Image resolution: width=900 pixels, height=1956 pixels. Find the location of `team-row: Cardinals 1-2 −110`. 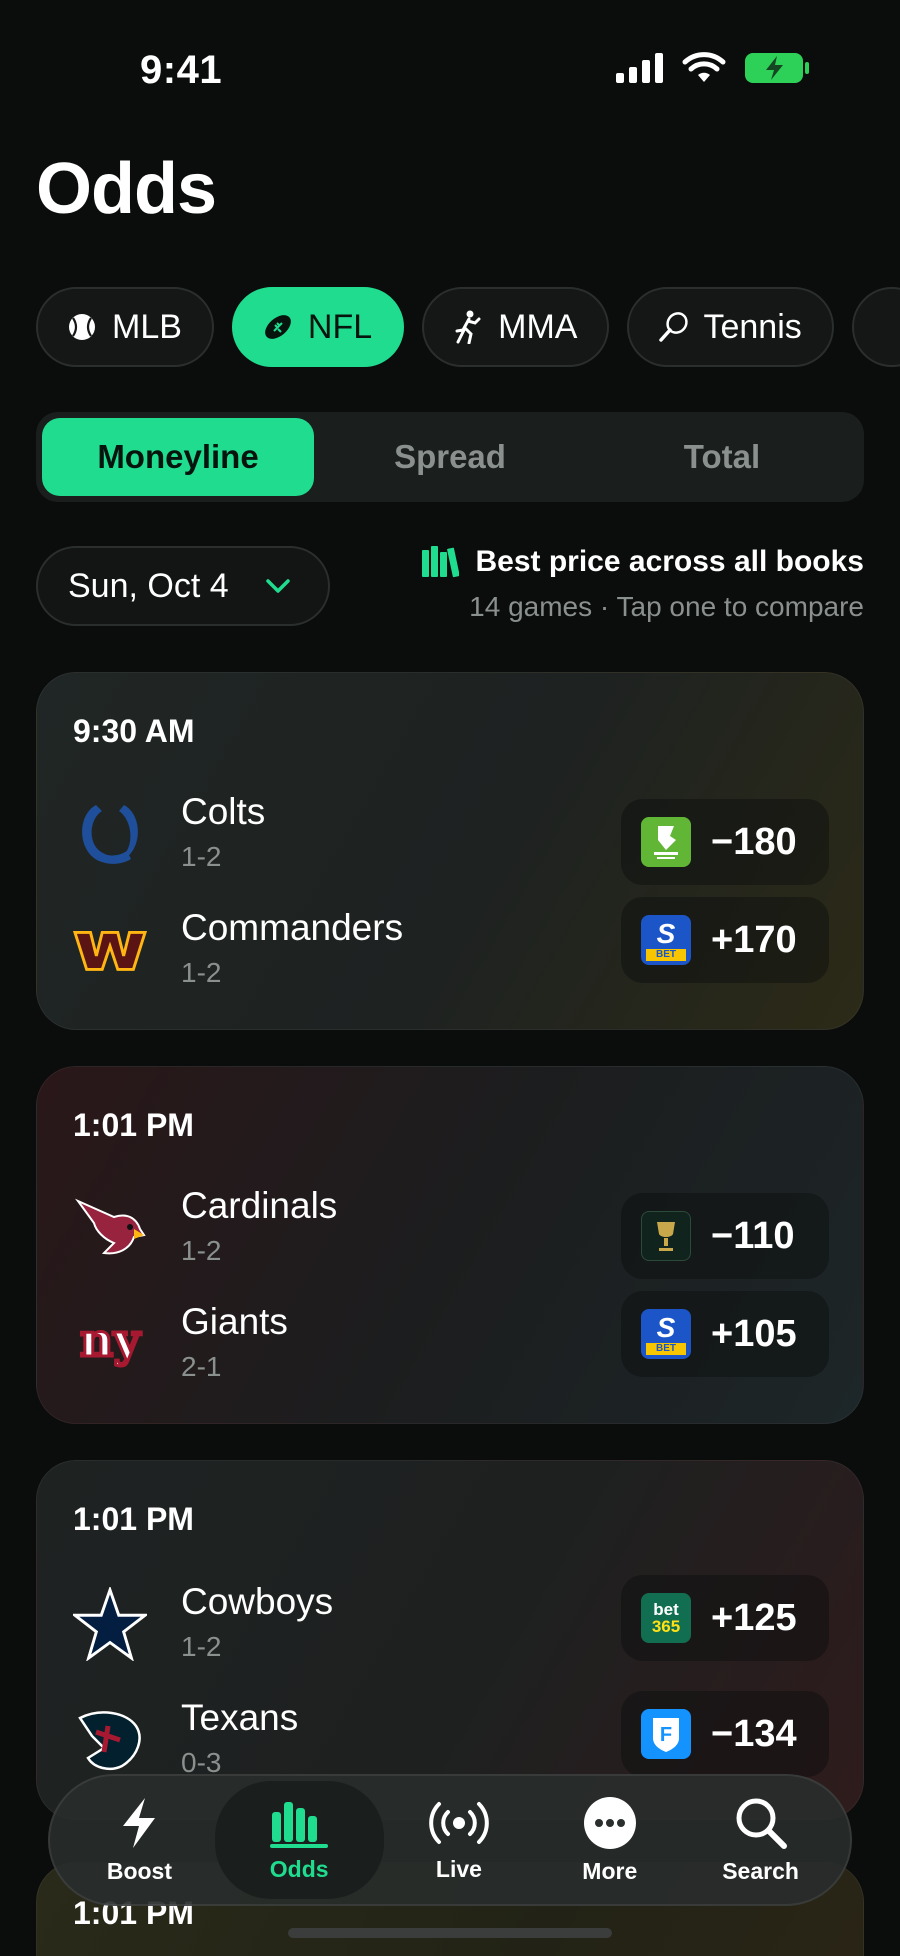

team-row: Cardinals 1-2 −110 is located at coordinates (450, 1233).